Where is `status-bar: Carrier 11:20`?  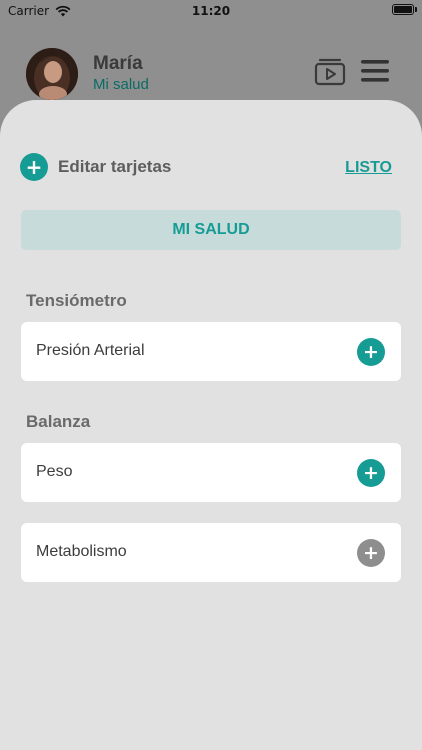 status-bar: Carrier 11:20 is located at coordinates (211, 11).